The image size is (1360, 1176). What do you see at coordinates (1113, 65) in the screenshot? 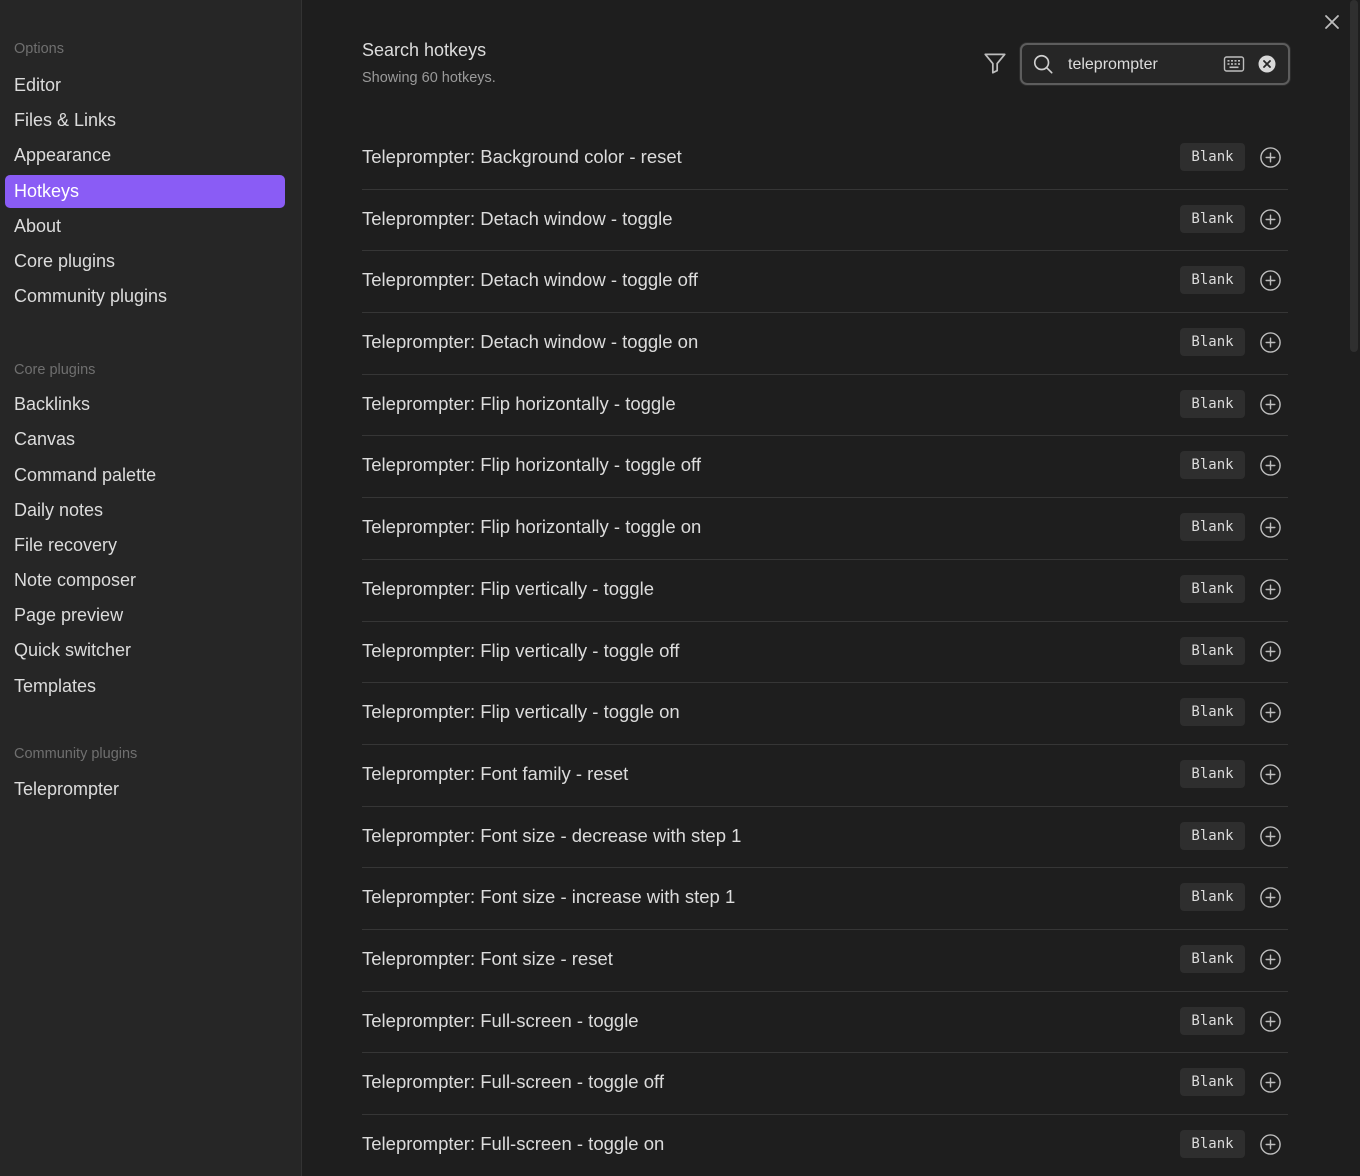
I see `search-value: teleprompter` at bounding box center [1113, 65].